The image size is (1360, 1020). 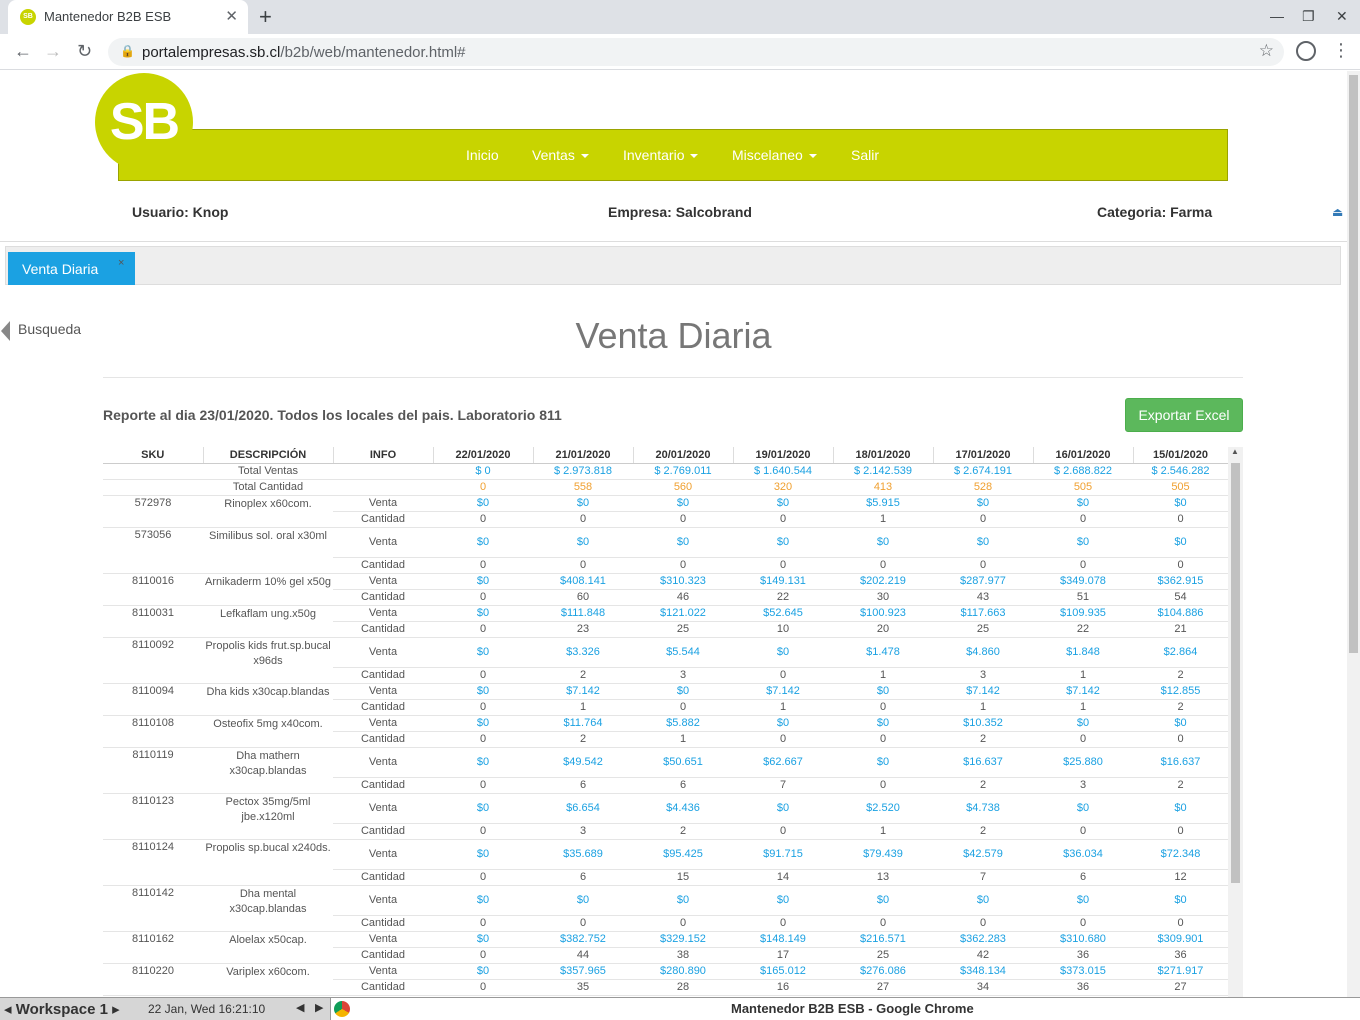 I want to click on nav-salir: Salir, so click(x=865, y=155).